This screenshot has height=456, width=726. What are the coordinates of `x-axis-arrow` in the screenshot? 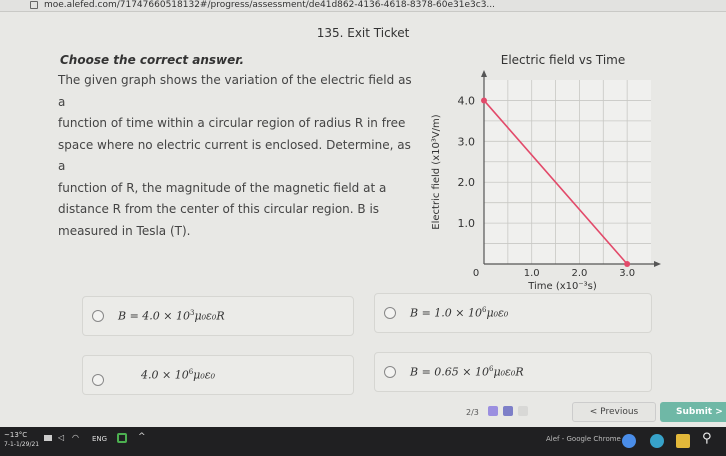 It's located at (657, 264).